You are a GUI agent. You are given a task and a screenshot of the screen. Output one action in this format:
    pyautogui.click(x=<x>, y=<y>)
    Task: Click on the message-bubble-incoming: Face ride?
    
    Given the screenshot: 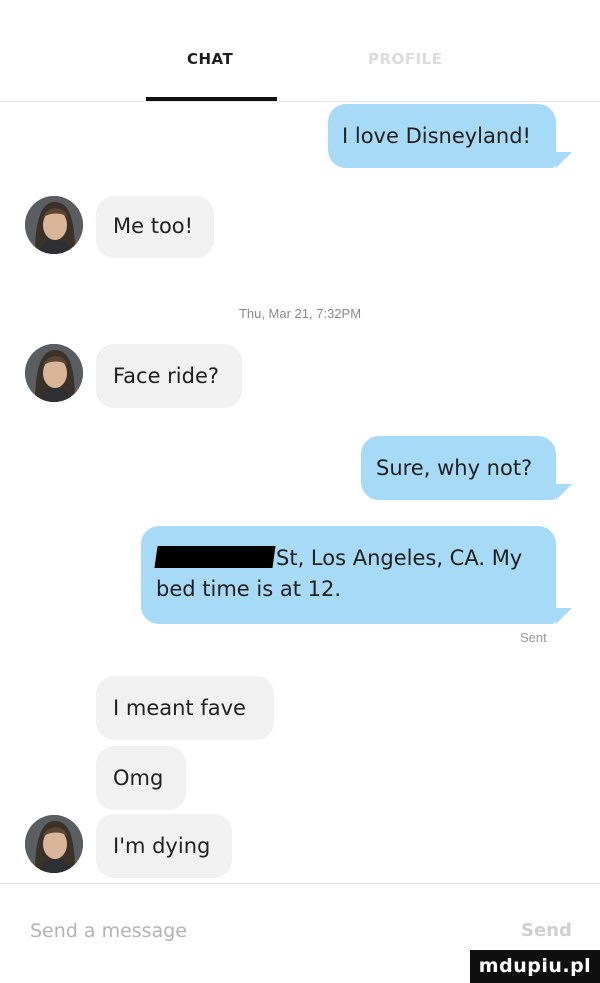 What is the action you would take?
    pyautogui.click(x=169, y=376)
    